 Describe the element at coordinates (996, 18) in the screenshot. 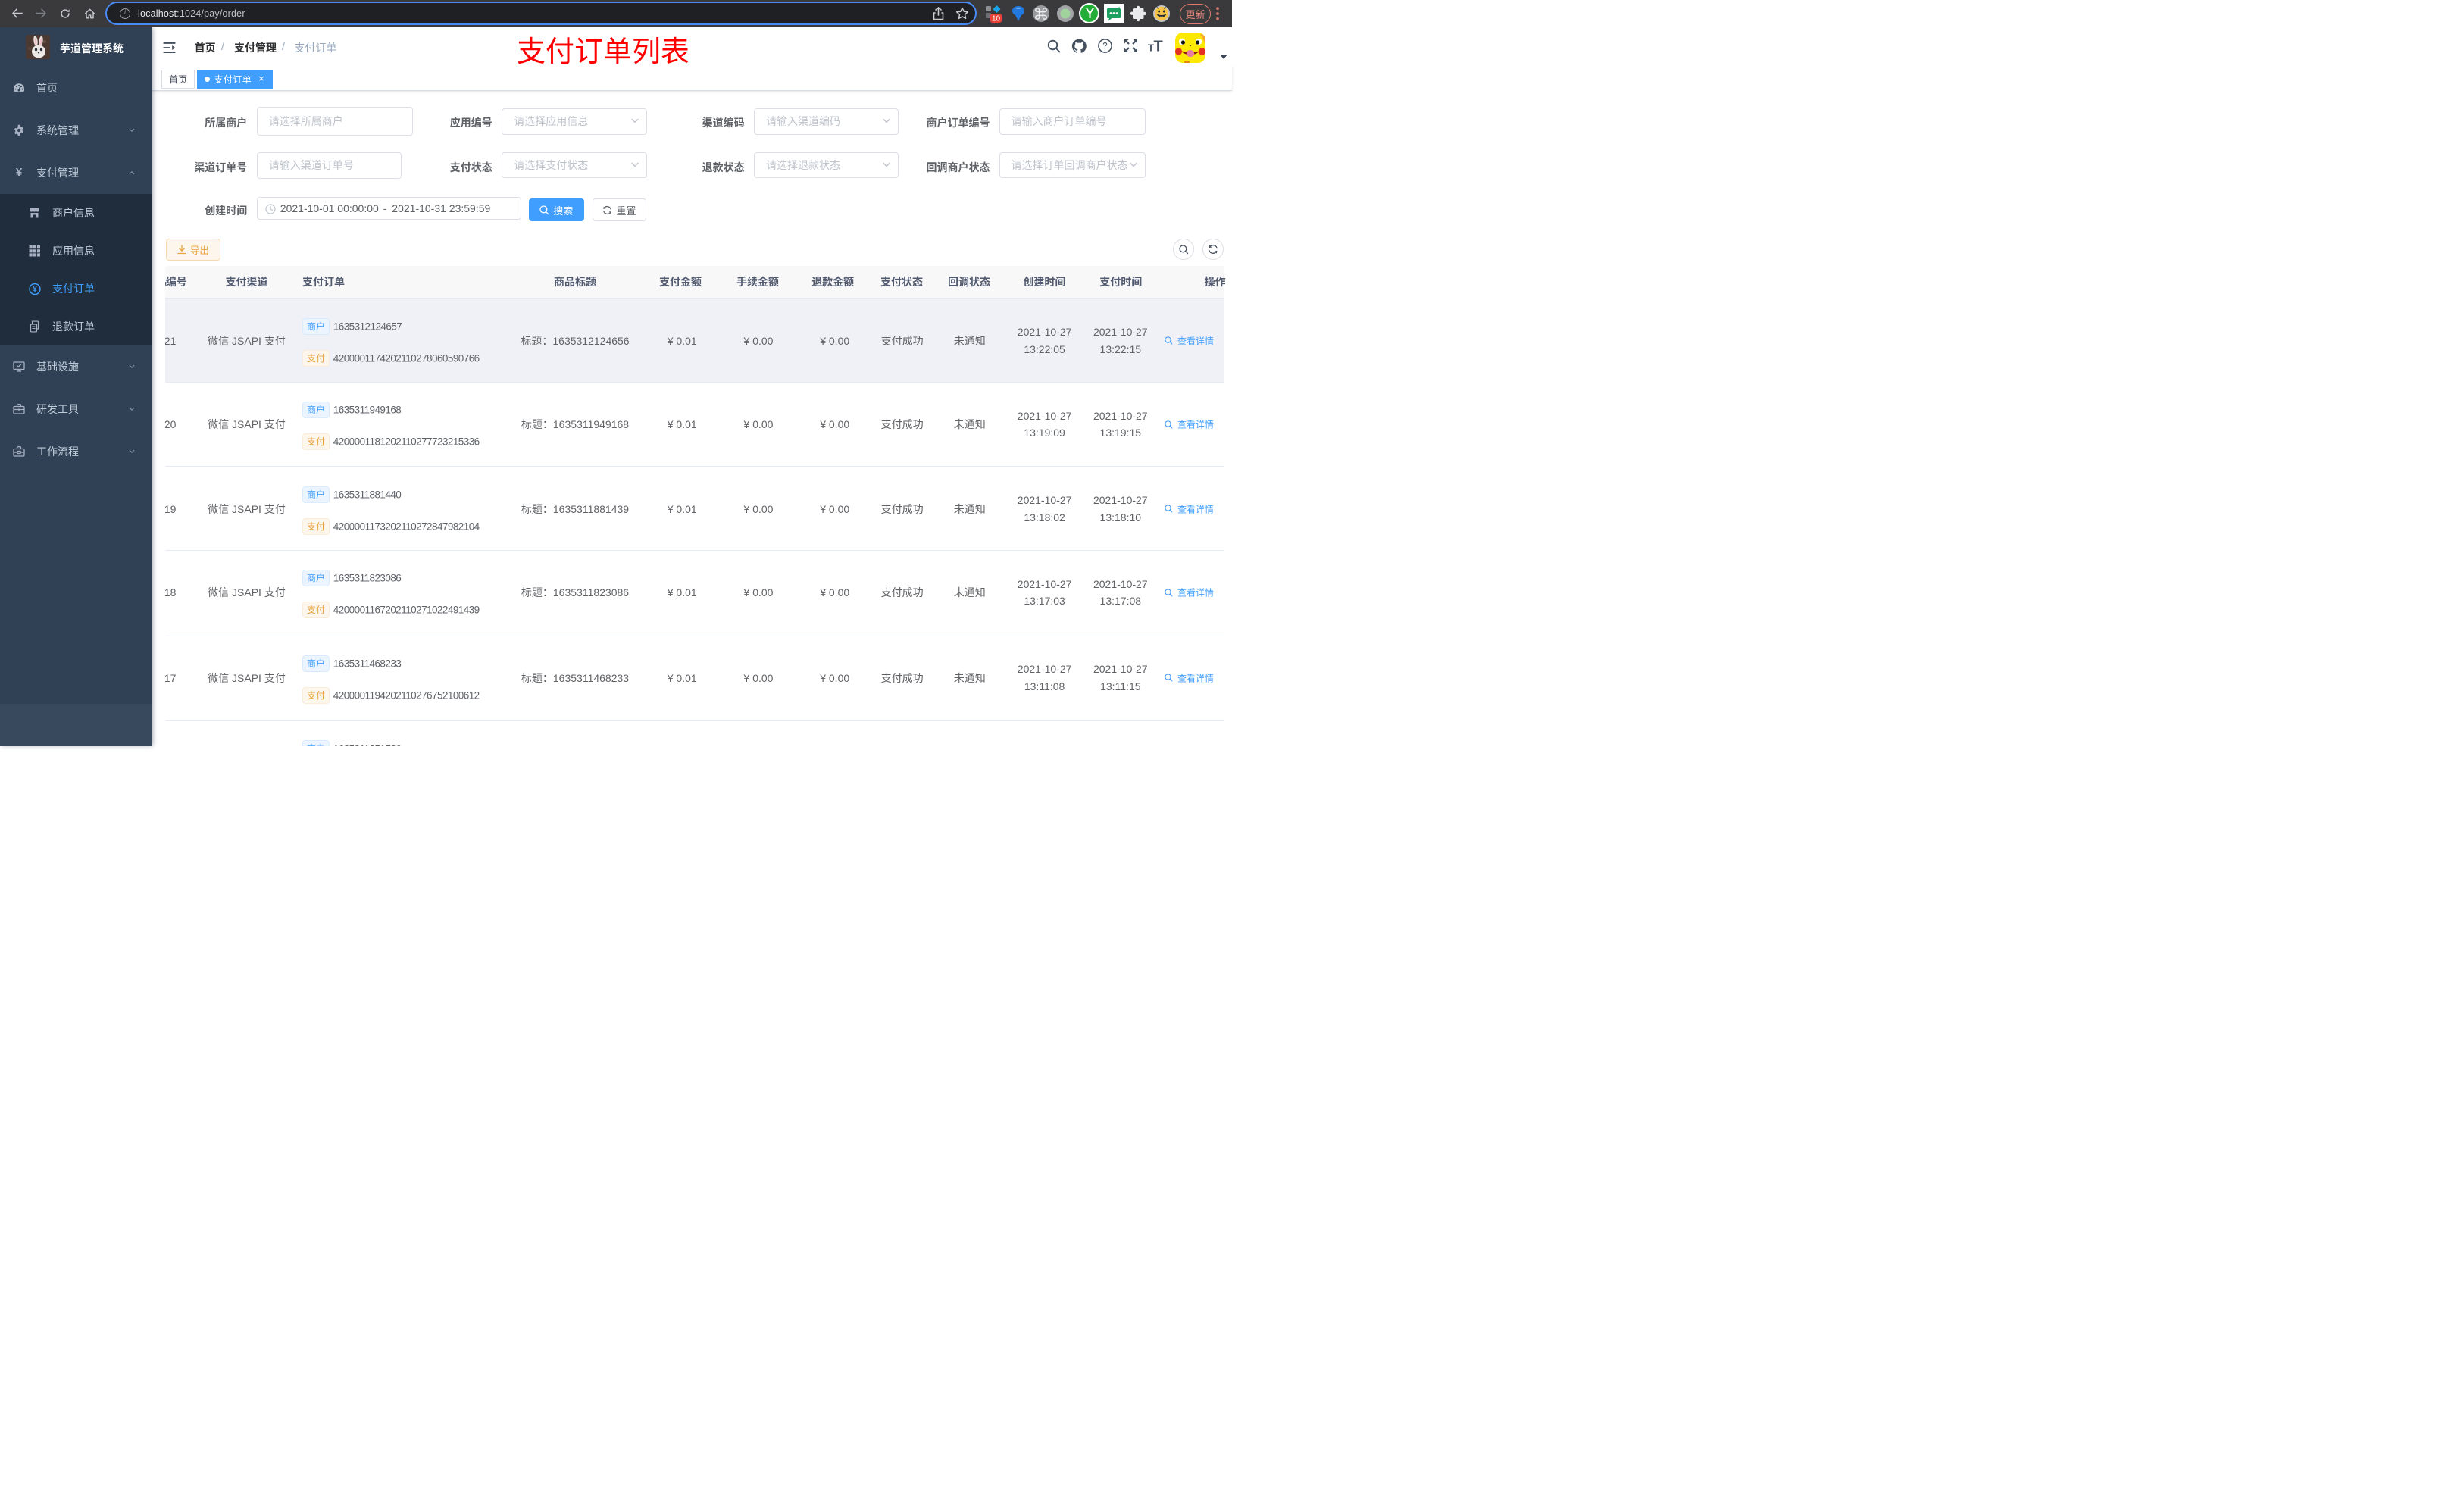

I see `svg-text: 10` at that location.